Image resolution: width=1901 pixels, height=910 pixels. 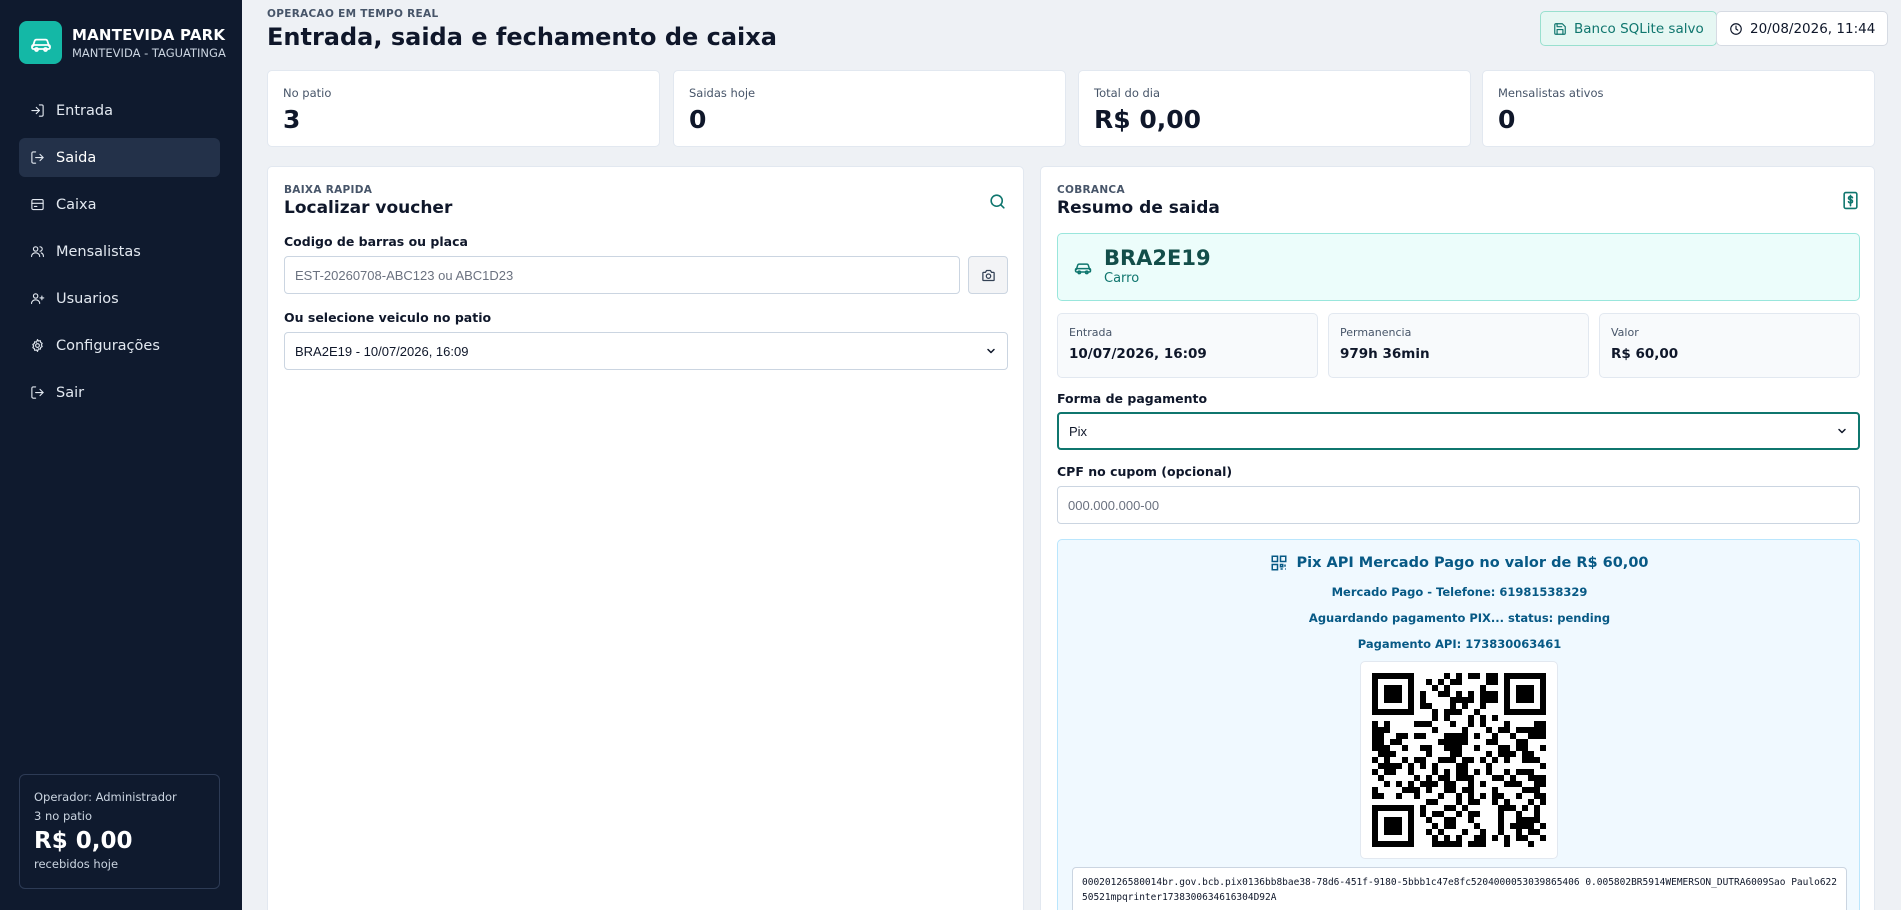 I want to click on pix-qr-code, so click(x=1459, y=760).